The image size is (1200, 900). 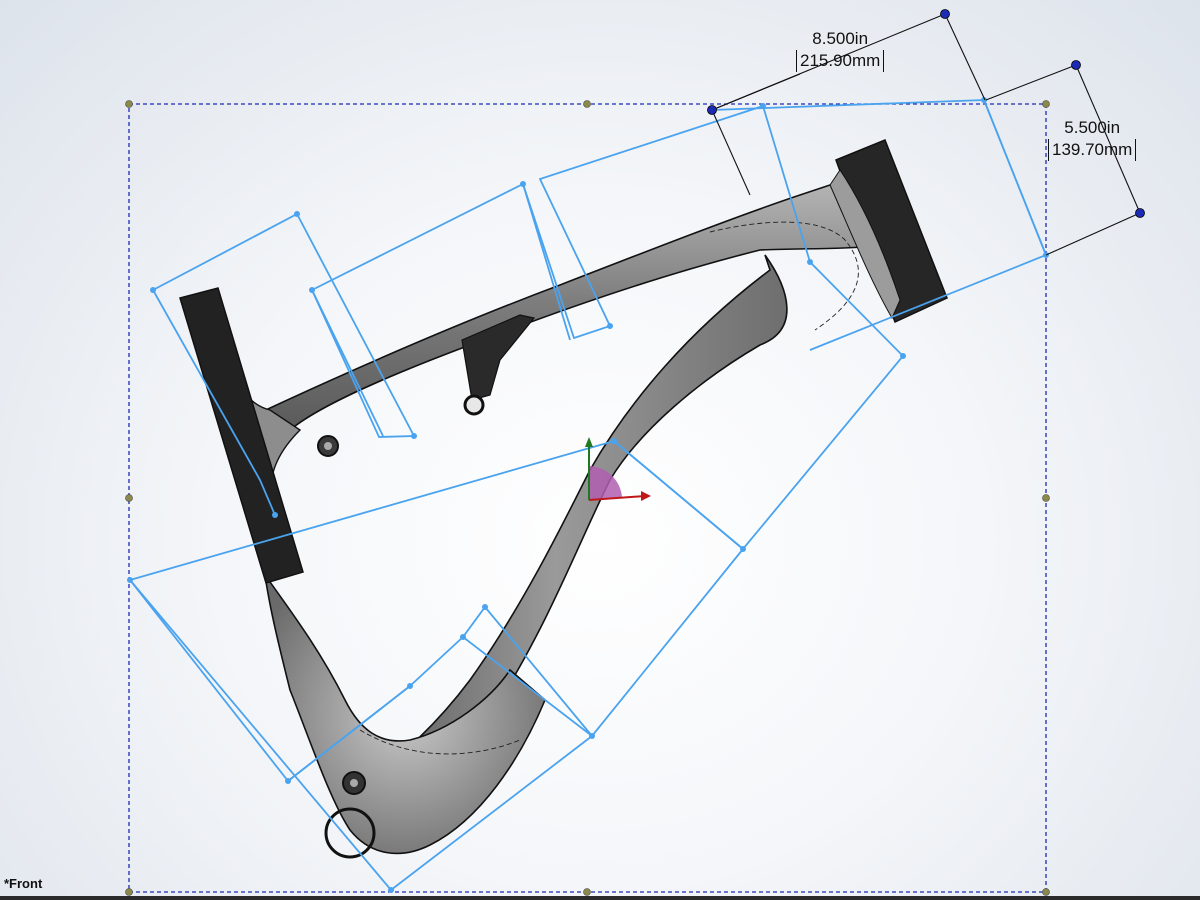 What do you see at coordinates (405, 714) in the screenshot?
I see `bottom-bracket-shell` at bounding box center [405, 714].